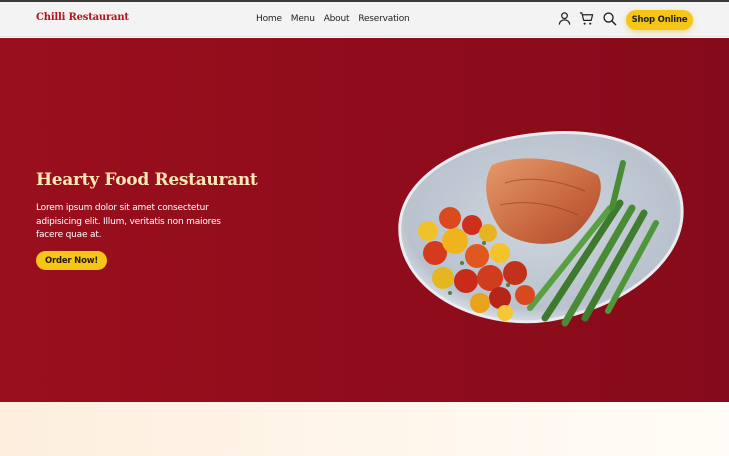  What do you see at coordinates (337, 19) in the screenshot?
I see `nav-about: About` at bounding box center [337, 19].